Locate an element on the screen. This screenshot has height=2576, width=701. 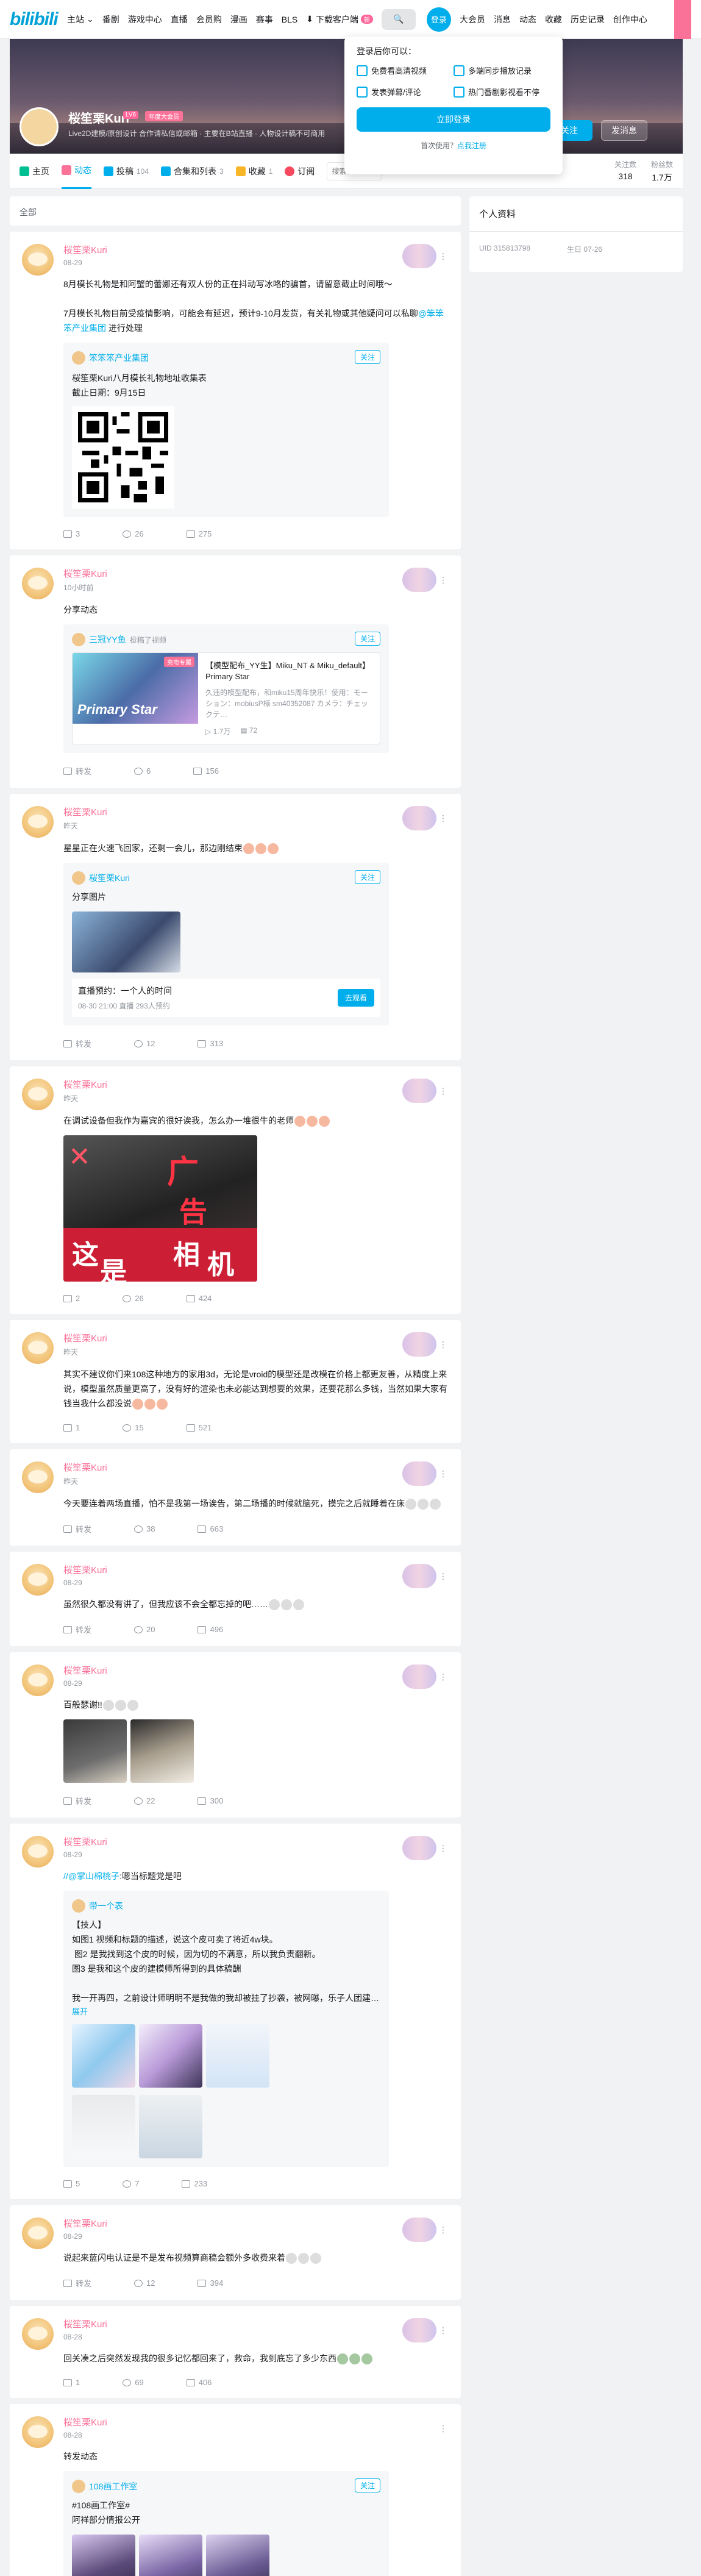
like-button: 300 is located at coordinates (210, 1801).